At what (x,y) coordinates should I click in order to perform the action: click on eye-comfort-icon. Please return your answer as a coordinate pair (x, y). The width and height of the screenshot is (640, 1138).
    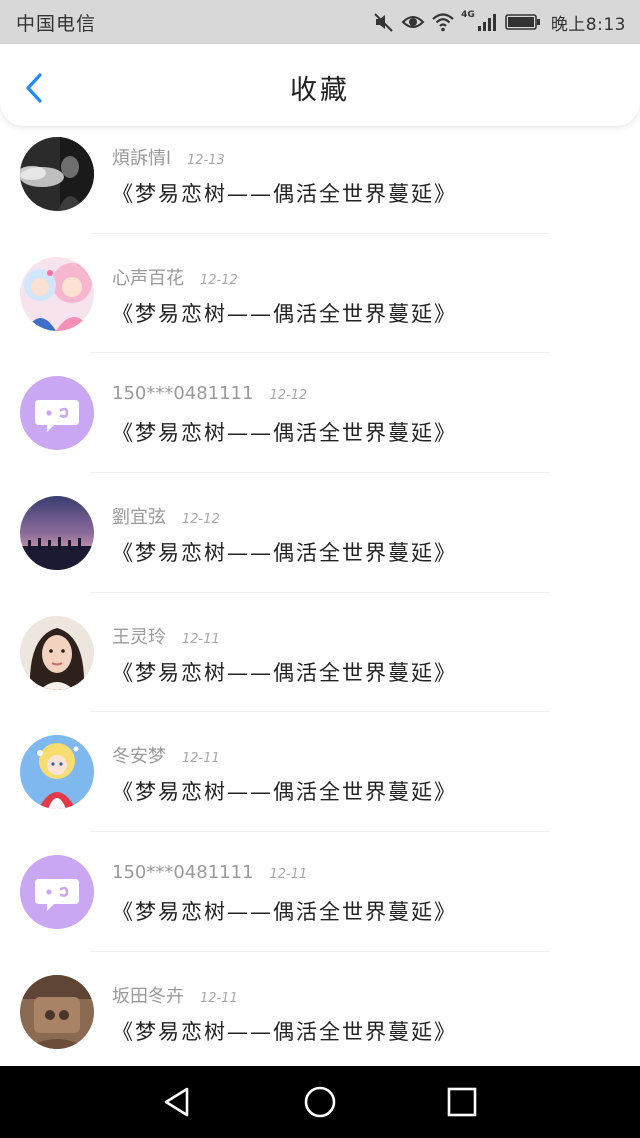
    Looking at the image, I should click on (413, 22).